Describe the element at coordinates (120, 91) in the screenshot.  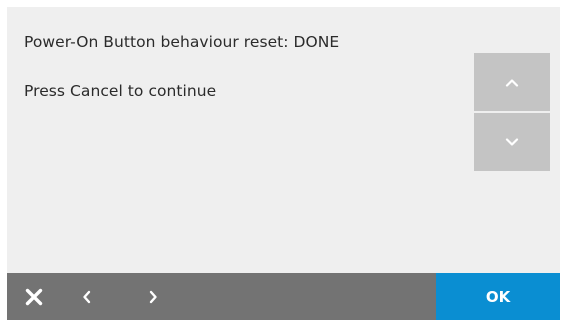
I see `instruction-text: Press Cancel to continue` at that location.